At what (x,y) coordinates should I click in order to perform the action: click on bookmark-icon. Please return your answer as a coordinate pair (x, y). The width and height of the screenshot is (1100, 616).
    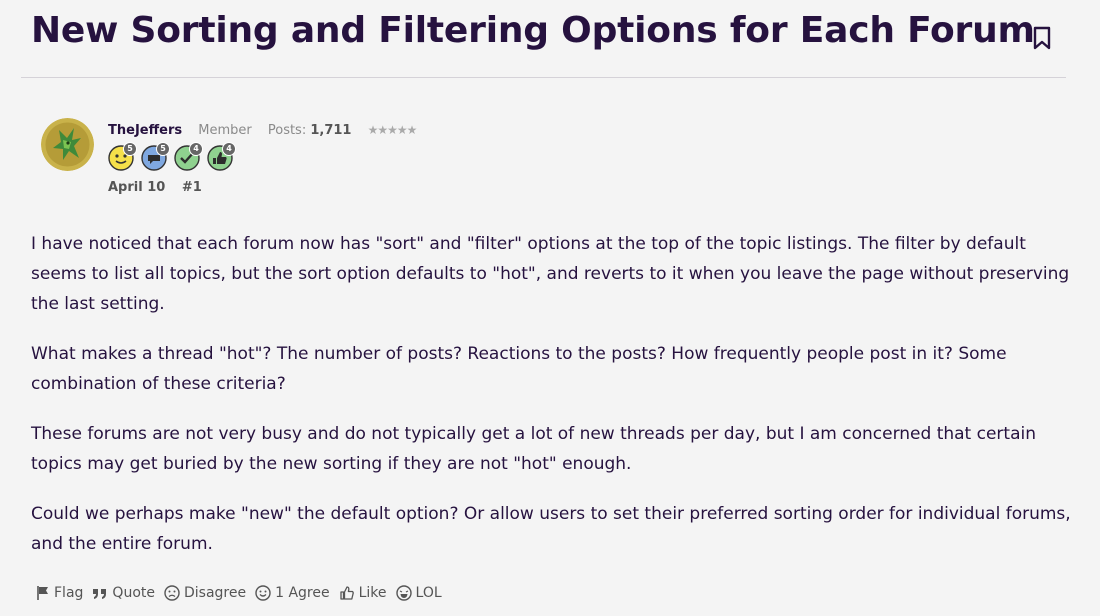
    Looking at the image, I should click on (1042, 38).